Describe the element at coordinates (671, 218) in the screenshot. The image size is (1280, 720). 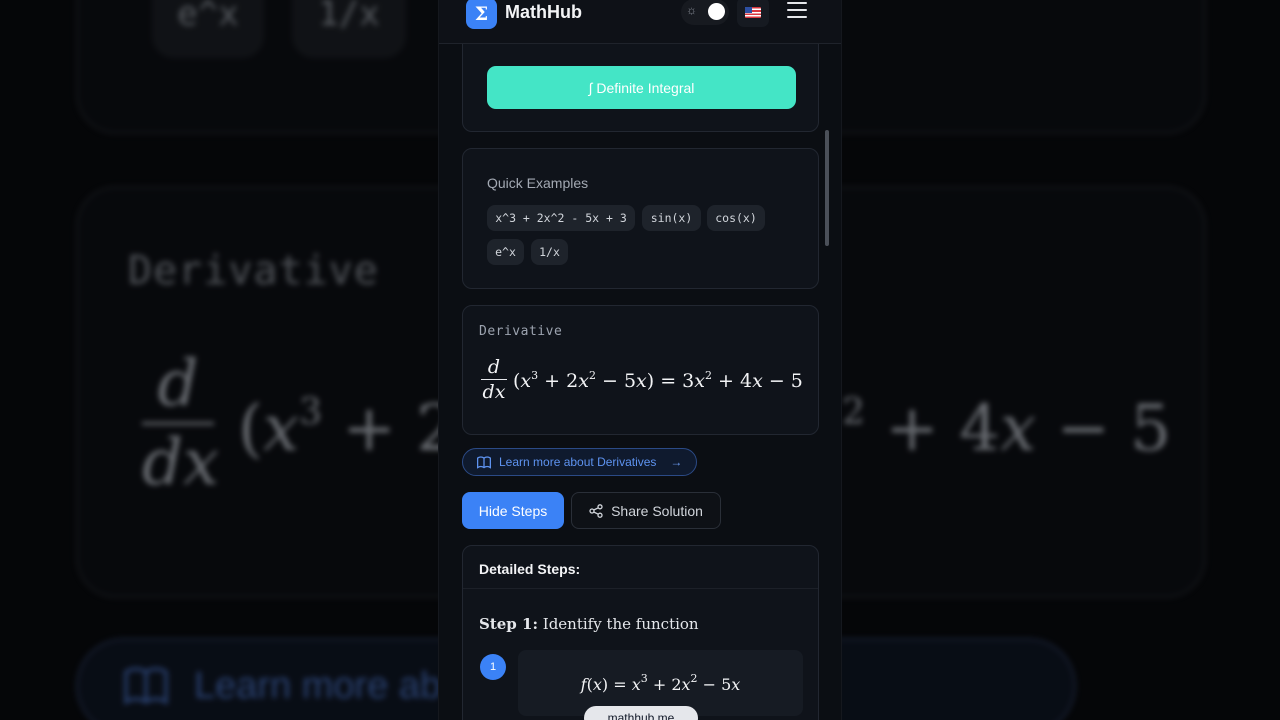
I see `example-chip: sin(x)` at that location.